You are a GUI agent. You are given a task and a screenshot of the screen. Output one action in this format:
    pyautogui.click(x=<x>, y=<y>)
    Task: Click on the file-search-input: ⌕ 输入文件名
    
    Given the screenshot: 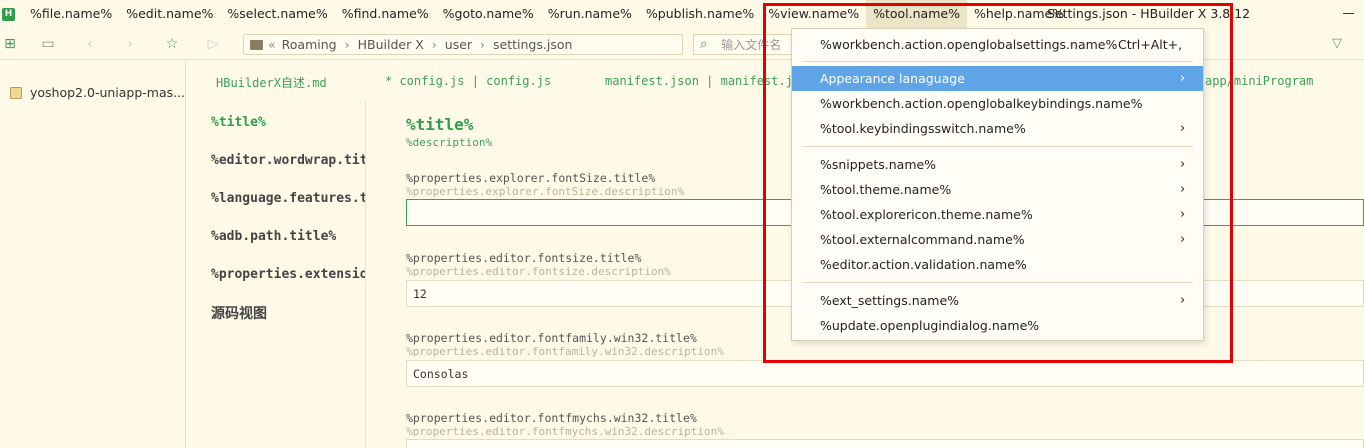 What is the action you would take?
    pyautogui.click(x=748, y=44)
    